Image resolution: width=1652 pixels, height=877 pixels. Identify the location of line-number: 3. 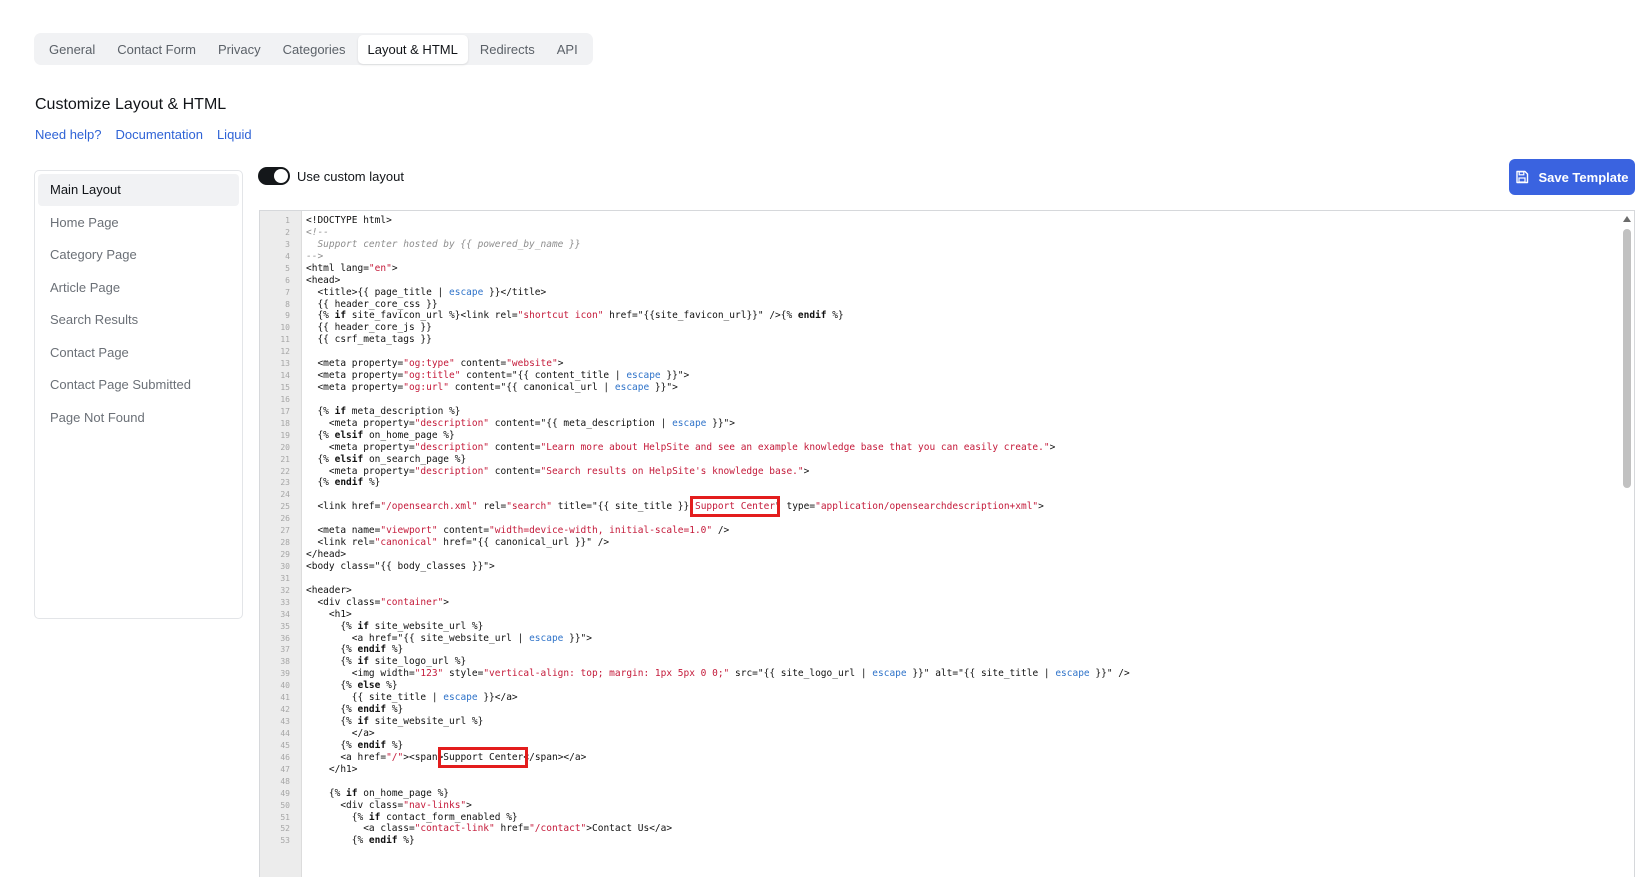
(287, 244).